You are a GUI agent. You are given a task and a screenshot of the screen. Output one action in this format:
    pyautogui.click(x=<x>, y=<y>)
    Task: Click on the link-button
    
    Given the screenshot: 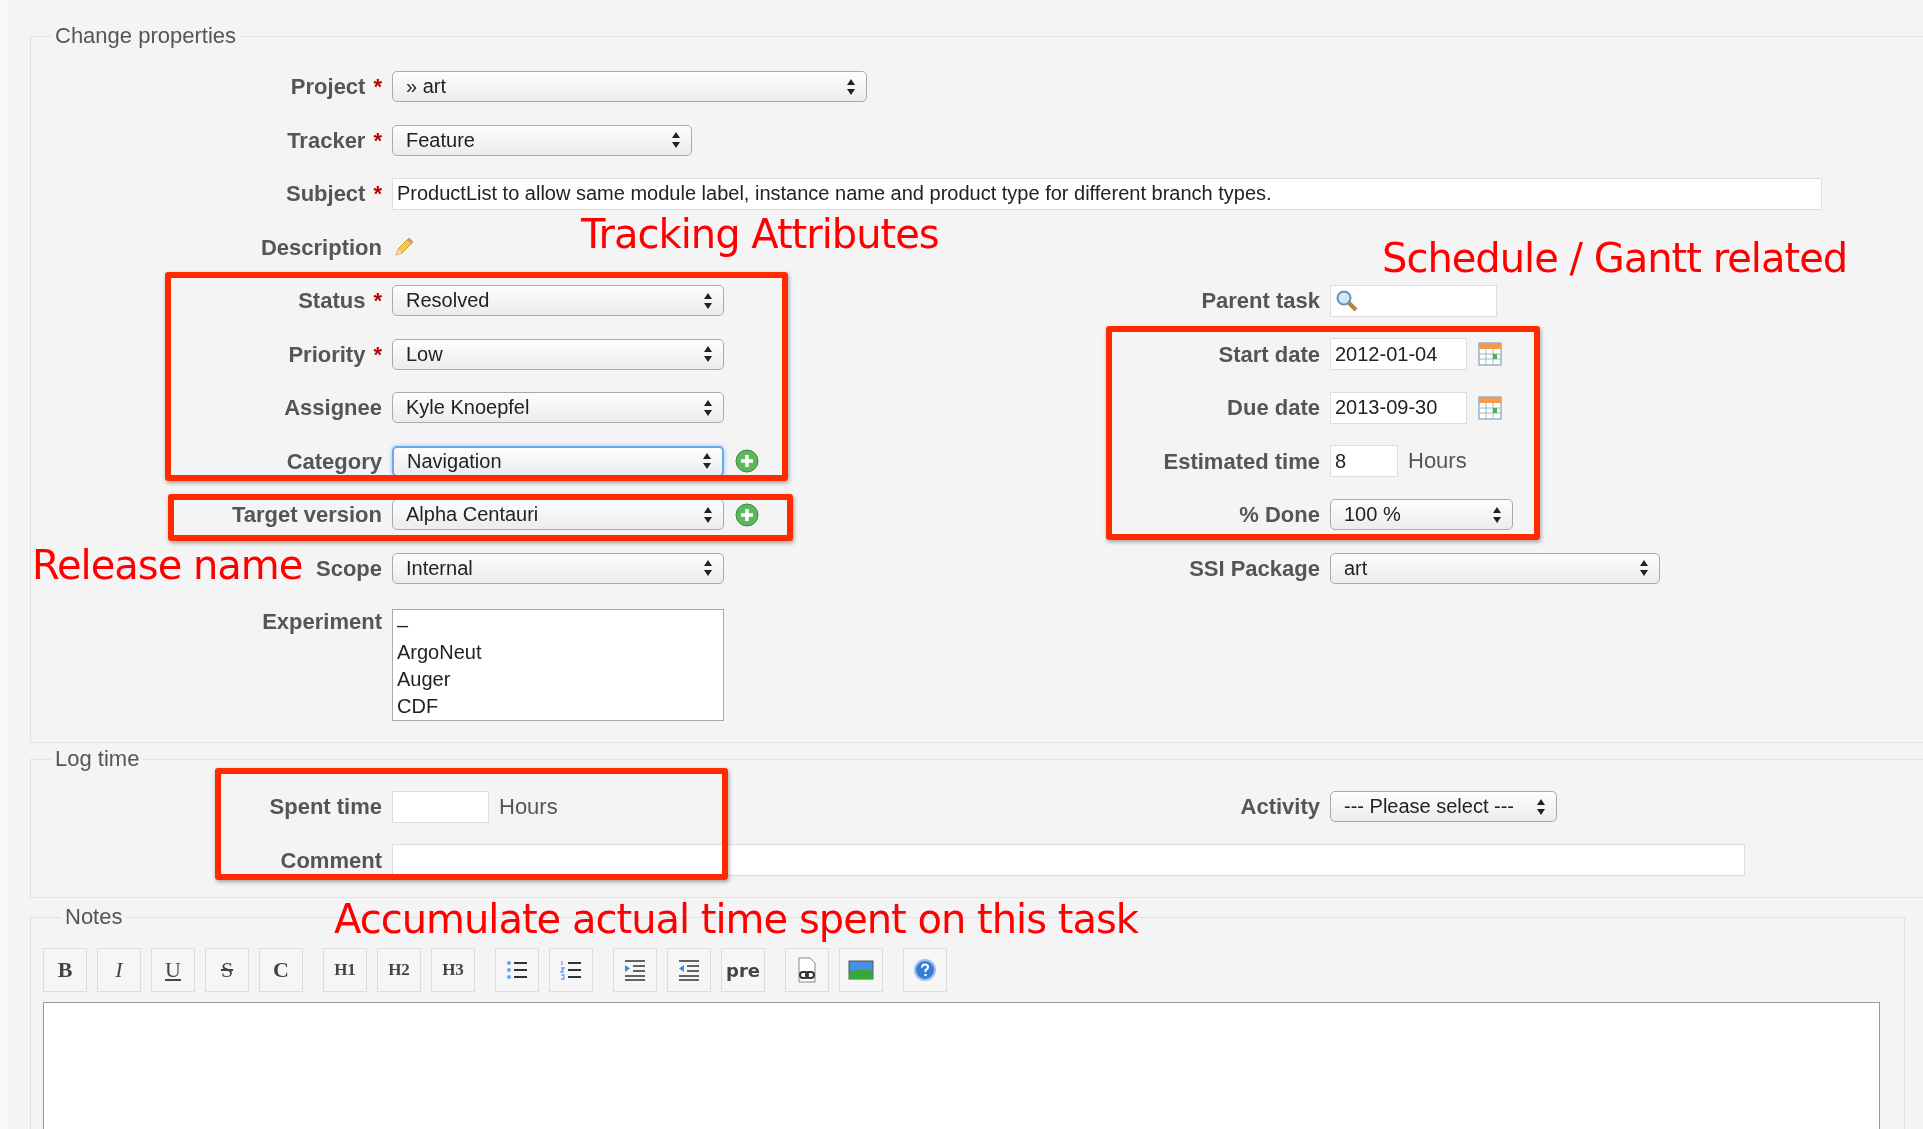 What is the action you would take?
    pyautogui.click(x=807, y=970)
    